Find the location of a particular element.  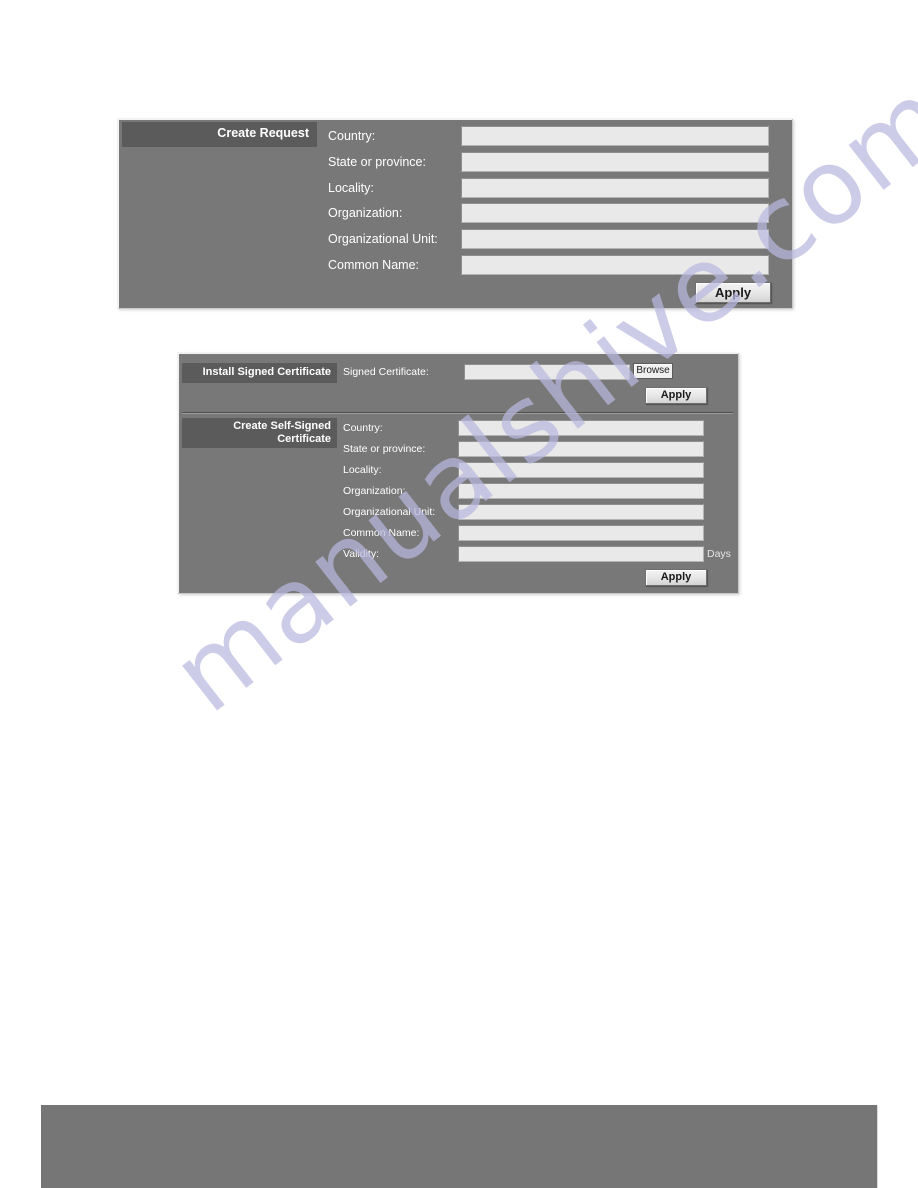

footer-bar is located at coordinates (459, 1146).